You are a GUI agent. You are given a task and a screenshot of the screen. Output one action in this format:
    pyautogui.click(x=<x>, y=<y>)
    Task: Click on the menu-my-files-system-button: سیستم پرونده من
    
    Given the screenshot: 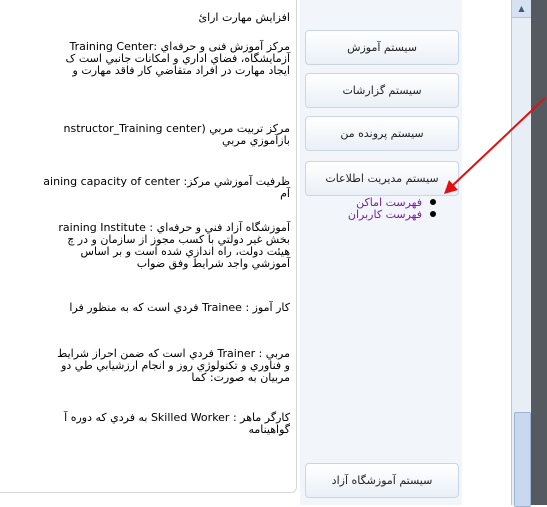 What is the action you would take?
    pyautogui.click(x=382, y=133)
    